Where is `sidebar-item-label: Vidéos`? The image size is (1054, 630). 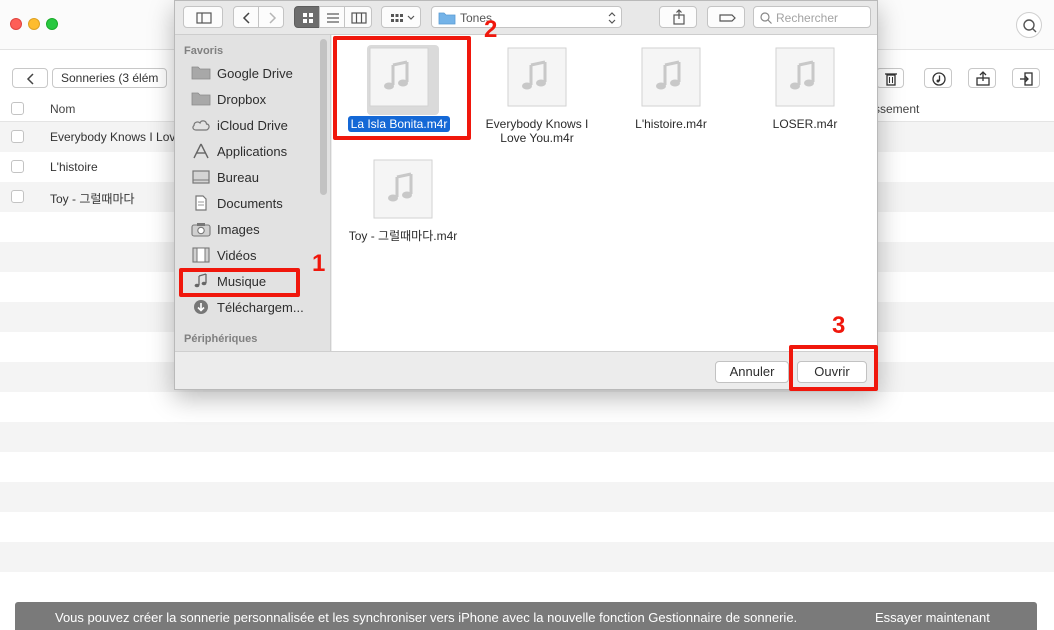
sidebar-item-label: Vidéos is located at coordinates (237, 255).